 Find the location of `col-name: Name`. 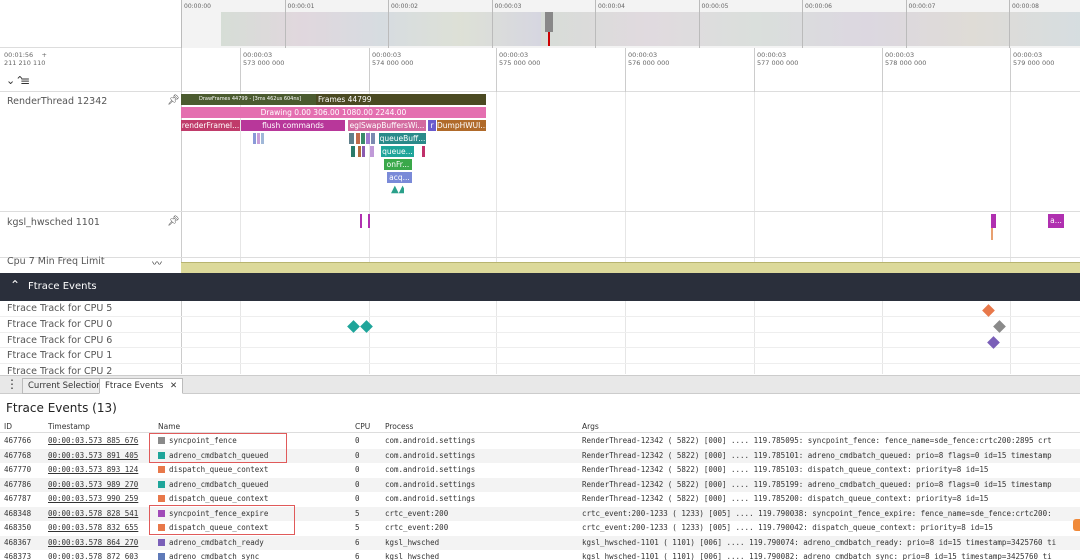

col-name: Name is located at coordinates (169, 426).